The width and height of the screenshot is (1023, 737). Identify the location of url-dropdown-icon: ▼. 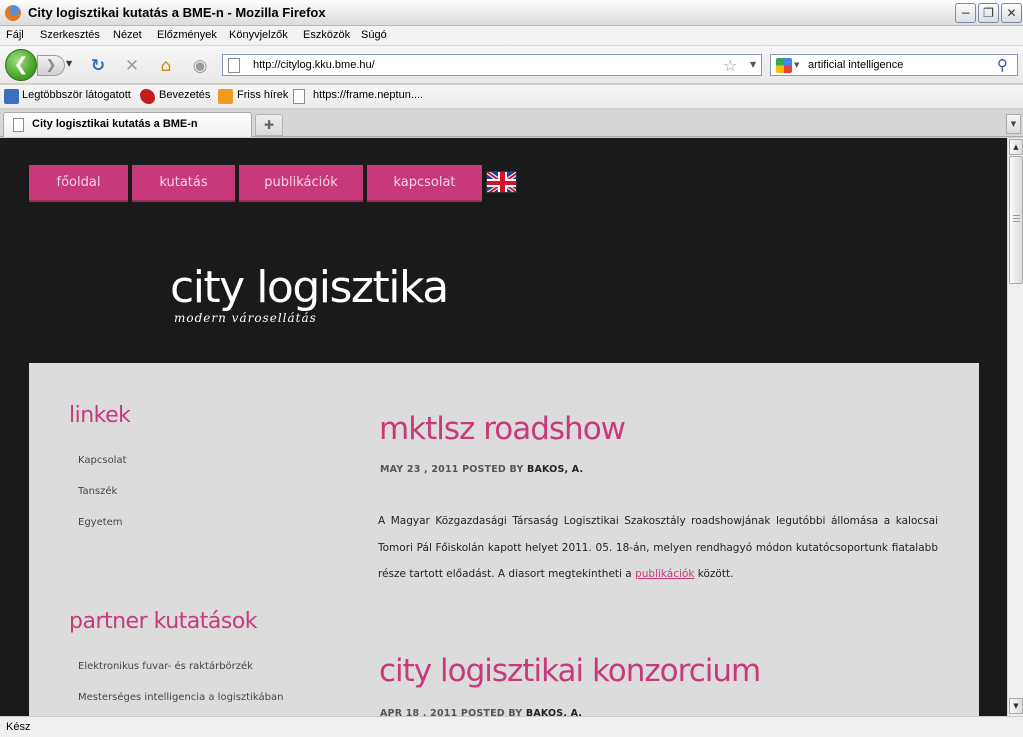
(753, 64).